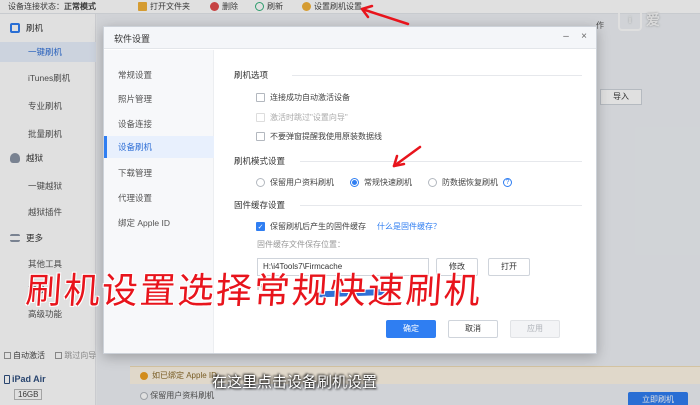 Image resolution: width=700 pixels, height=405 pixels. I want to click on arrow-to-fast-mode, so click(407, 156).